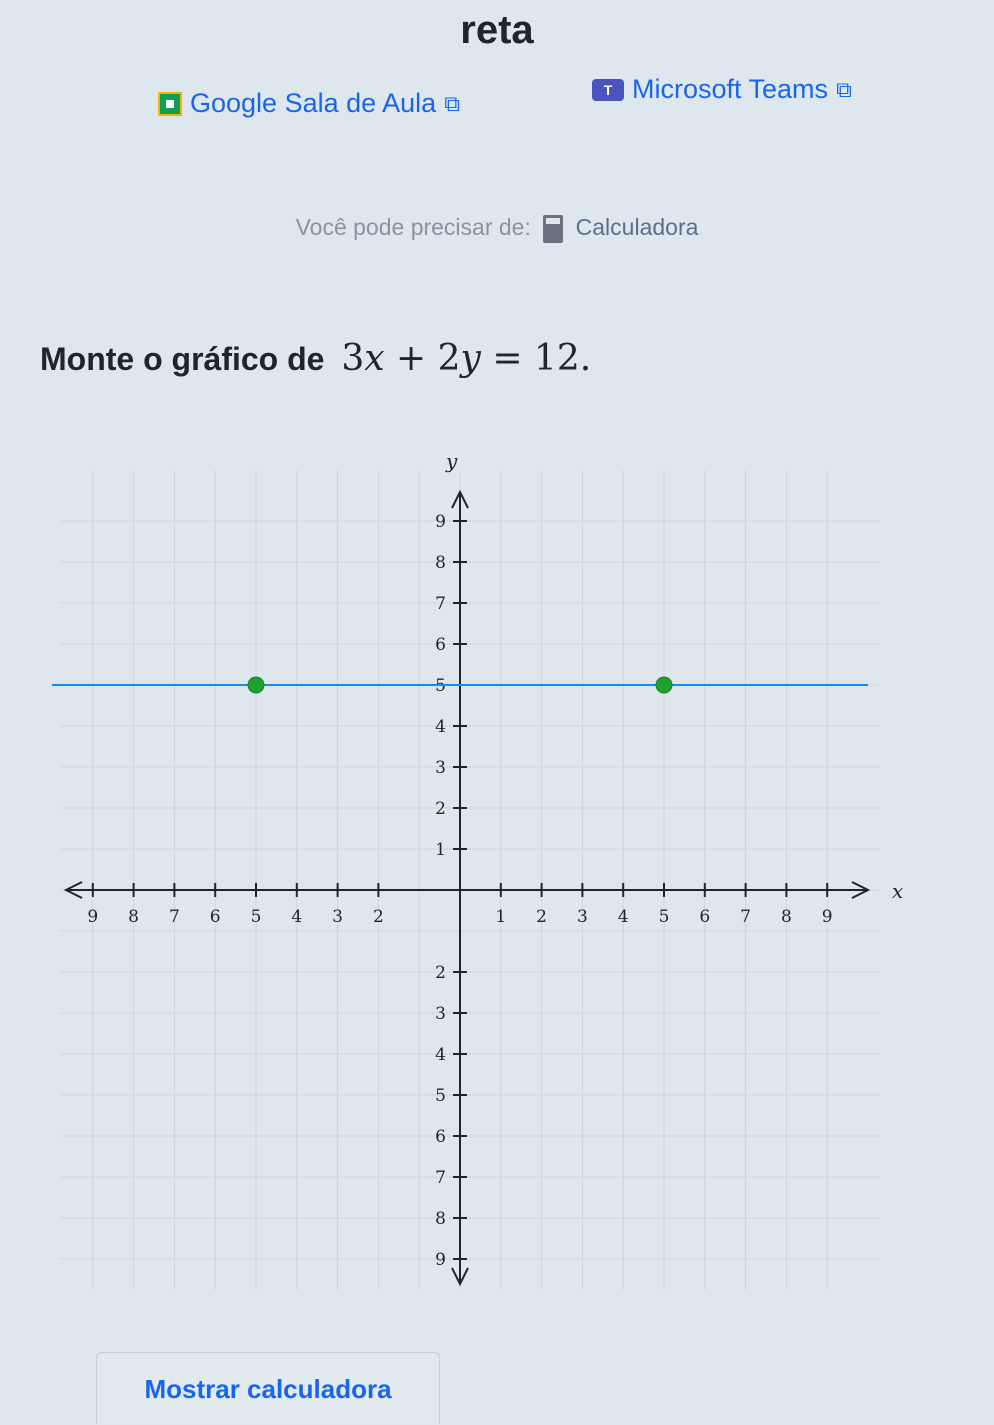 The height and width of the screenshot is (1425, 994). I want to click on microsoft-teams-icon: T, so click(608, 89).